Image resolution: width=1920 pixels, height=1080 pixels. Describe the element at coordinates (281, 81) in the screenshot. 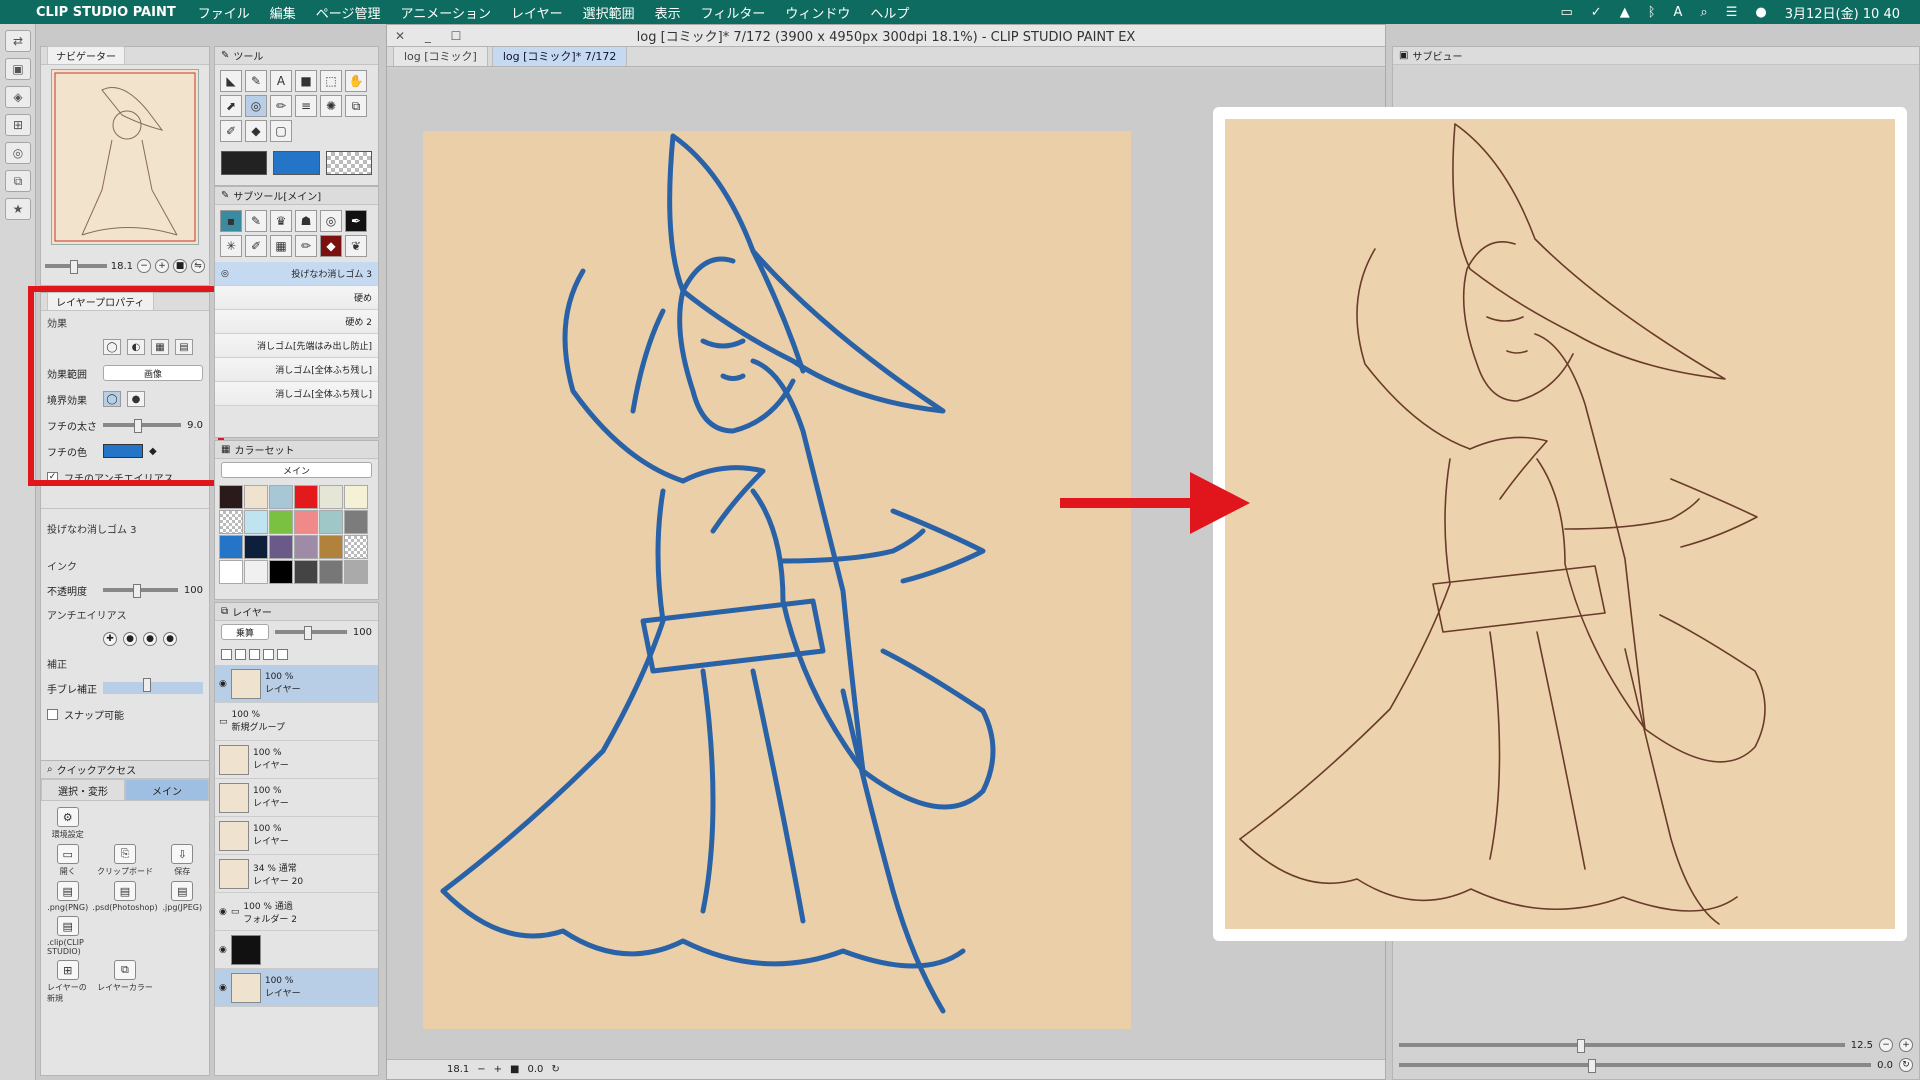

I see `text-tool-icon: A` at that location.